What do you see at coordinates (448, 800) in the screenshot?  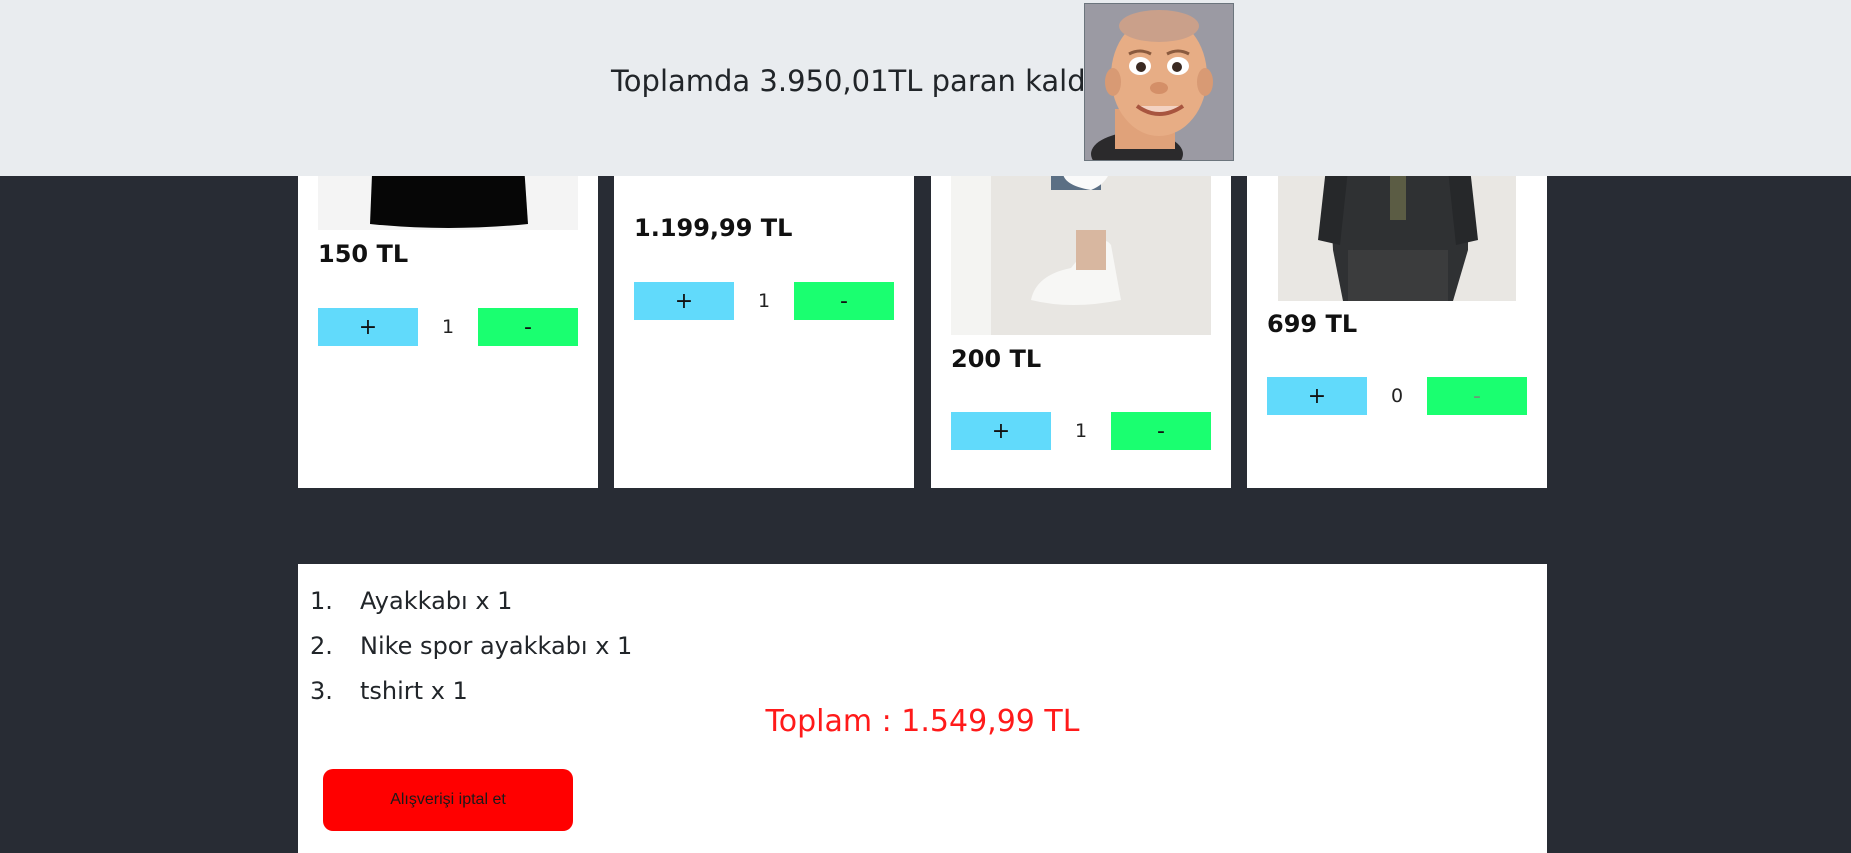 I see `cancel-shopping-button: Alışverişi iptal et` at bounding box center [448, 800].